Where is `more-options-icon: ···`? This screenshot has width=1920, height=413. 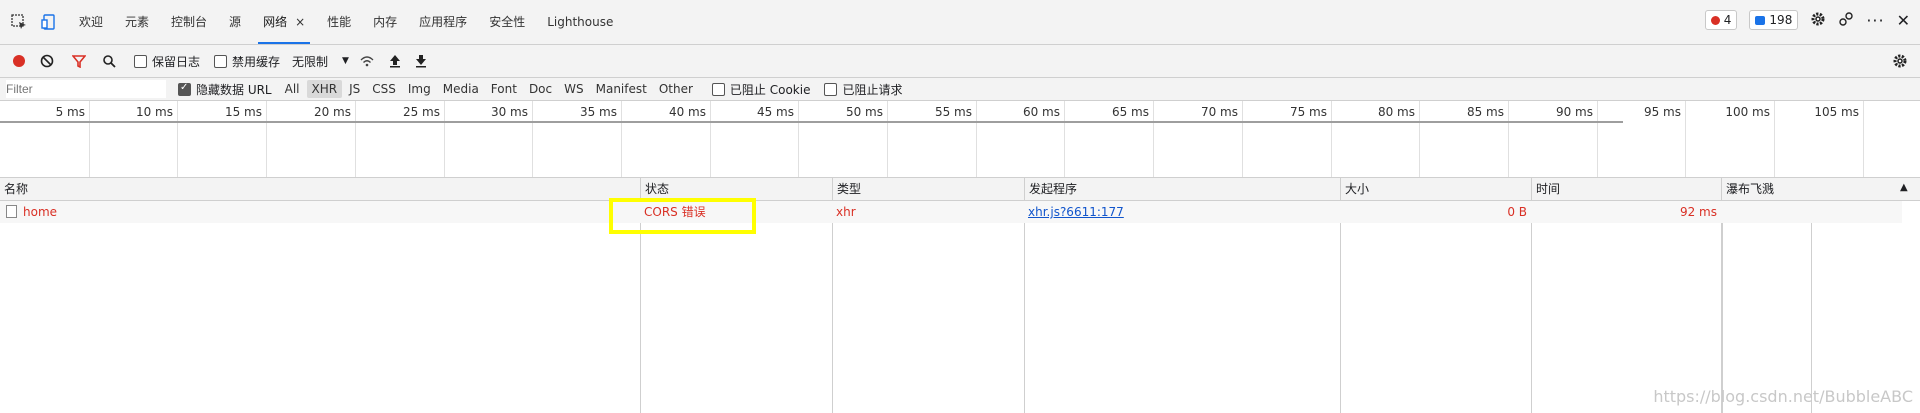 more-options-icon: ··· is located at coordinates (1875, 20).